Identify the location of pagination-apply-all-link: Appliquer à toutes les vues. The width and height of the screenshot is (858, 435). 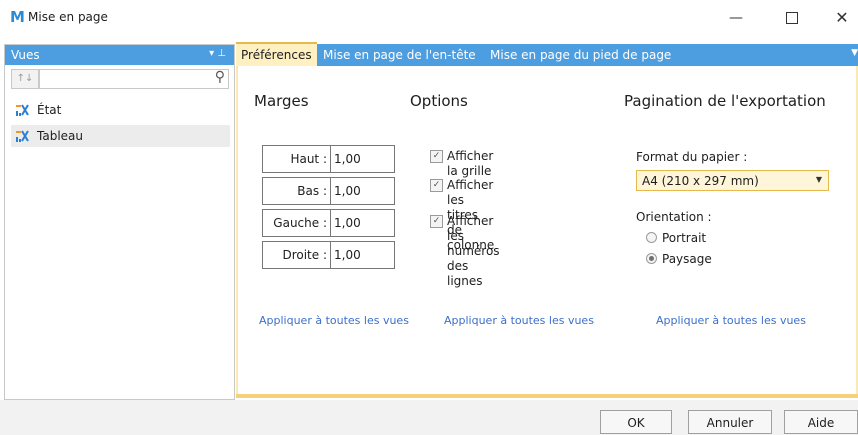
(731, 320).